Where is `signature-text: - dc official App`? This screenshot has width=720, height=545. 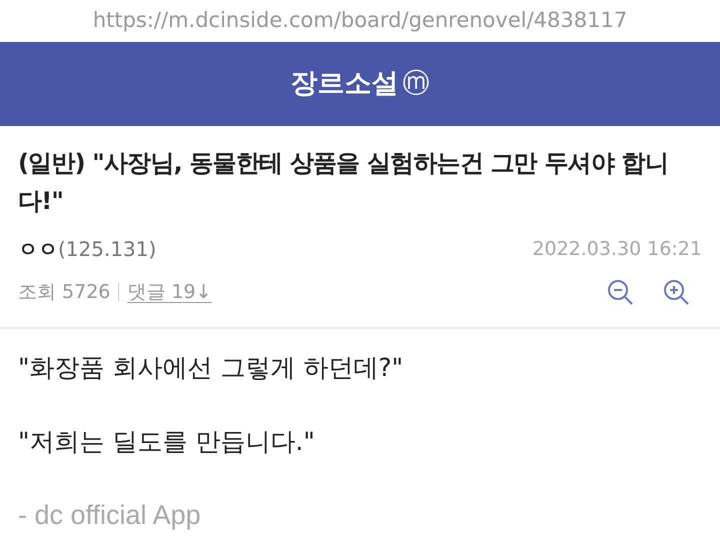
signature-text: - dc official App is located at coordinates (110, 515).